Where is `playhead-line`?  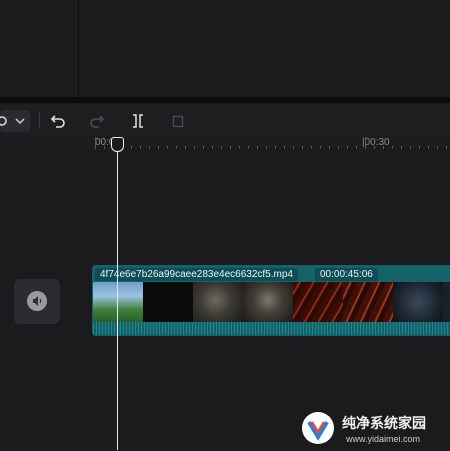 playhead-line is located at coordinates (117, 298).